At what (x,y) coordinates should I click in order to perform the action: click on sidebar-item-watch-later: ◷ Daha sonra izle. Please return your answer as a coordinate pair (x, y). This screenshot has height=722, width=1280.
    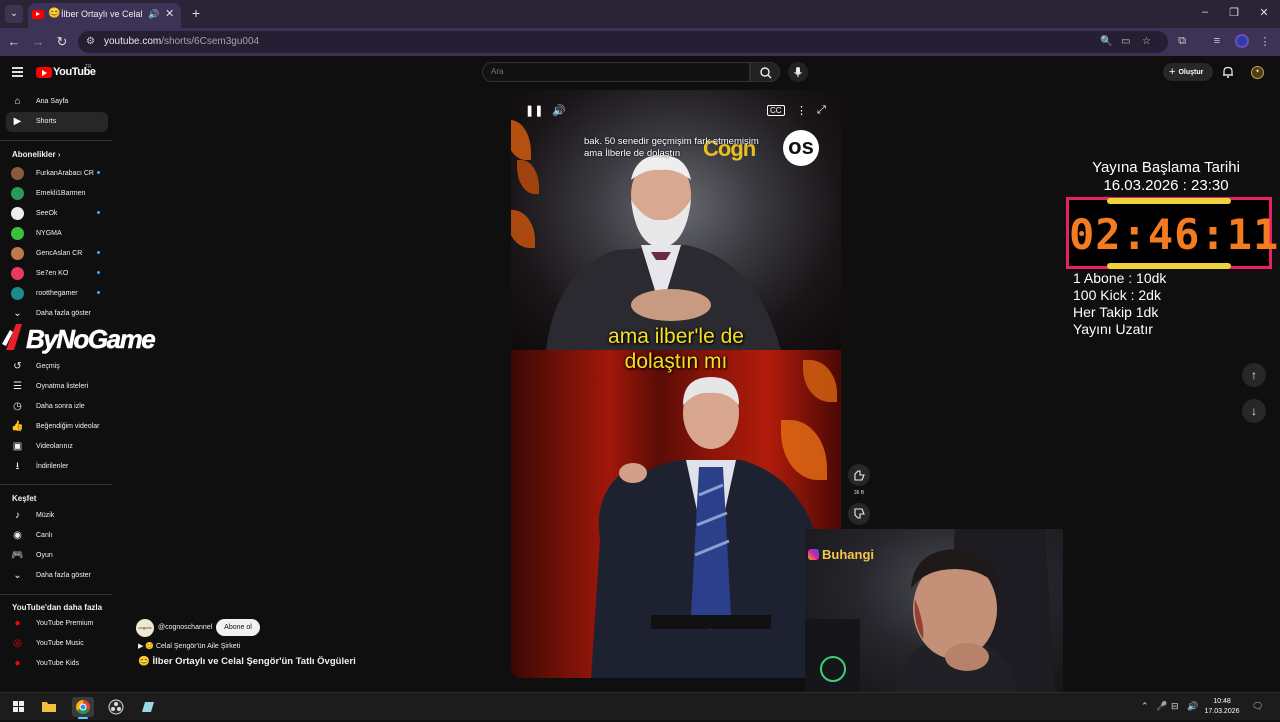
    Looking at the image, I should click on (57, 407).